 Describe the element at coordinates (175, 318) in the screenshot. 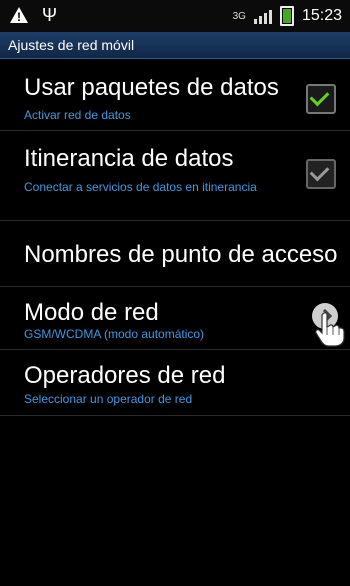

I see `setting-item-modo-de-red: Modo de red GSM/WCDMA (modo automático)` at that location.